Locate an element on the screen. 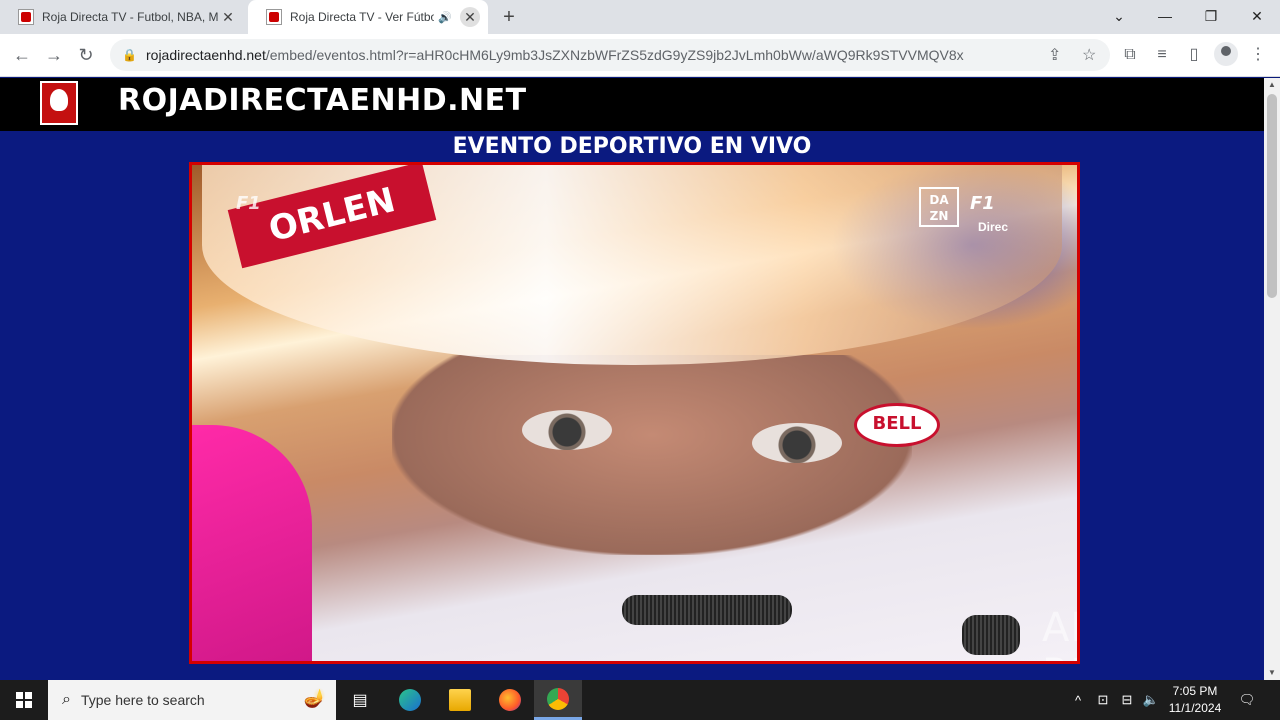 This screenshot has height=720, width=1280. search-highlight-icon: 🪔 is located at coordinates (315, 698).